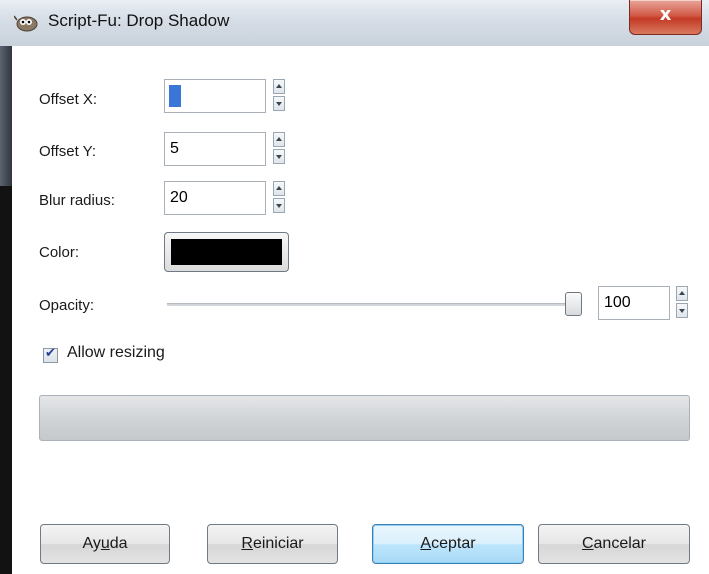  I want to click on offset-y-spinner, so click(279, 148).